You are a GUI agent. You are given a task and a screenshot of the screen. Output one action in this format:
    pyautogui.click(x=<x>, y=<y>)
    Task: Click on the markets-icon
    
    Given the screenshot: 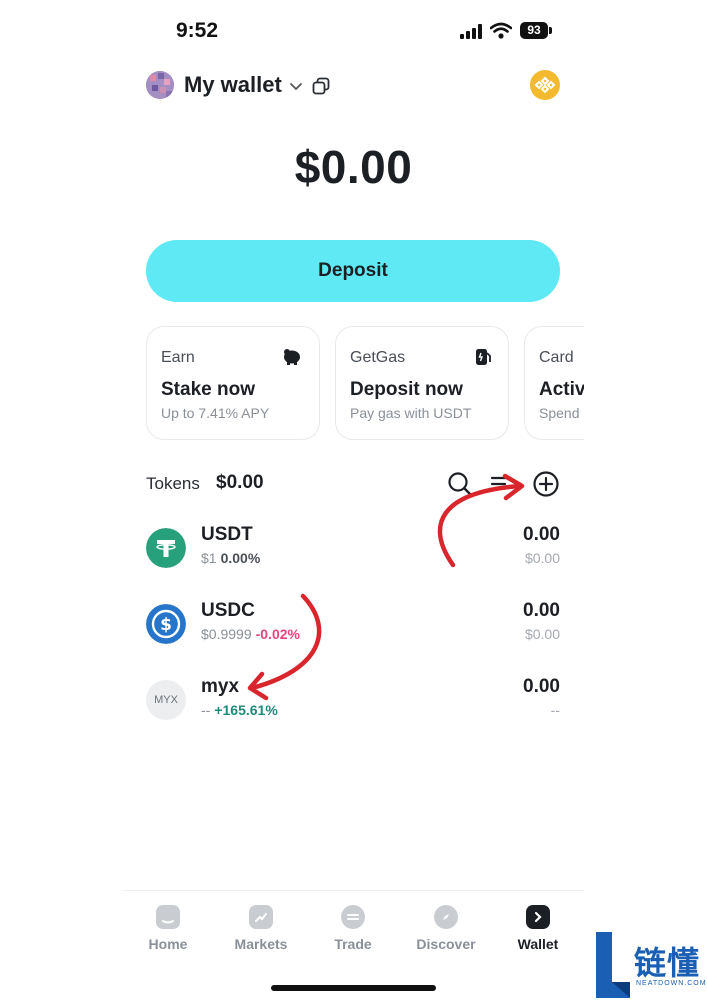 What is the action you would take?
    pyautogui.click(x=261, y=917)
    